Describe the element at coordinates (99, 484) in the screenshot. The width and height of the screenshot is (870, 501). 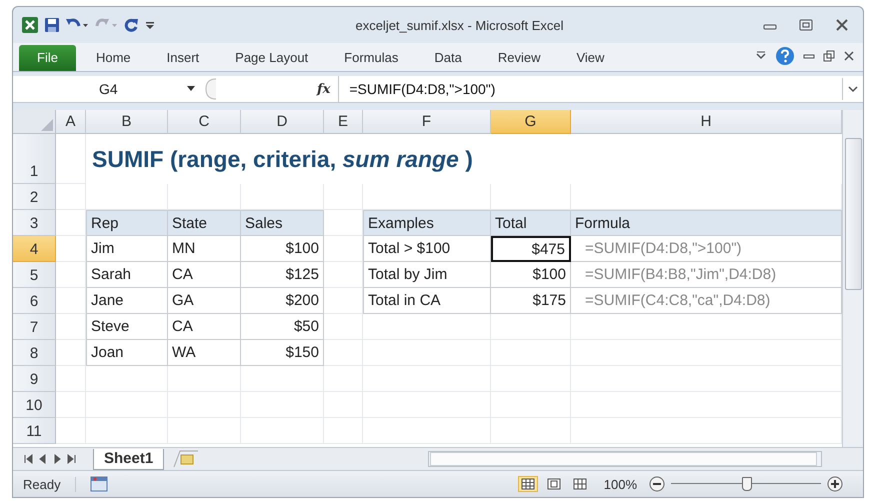
I see `macro-record-icon` at that location.